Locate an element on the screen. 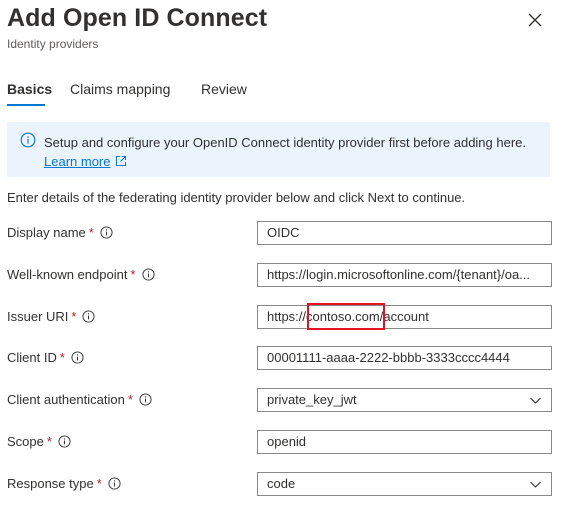 This screenshot has width=562, height=509. external-link-icon is located at coordinates (121, 161).